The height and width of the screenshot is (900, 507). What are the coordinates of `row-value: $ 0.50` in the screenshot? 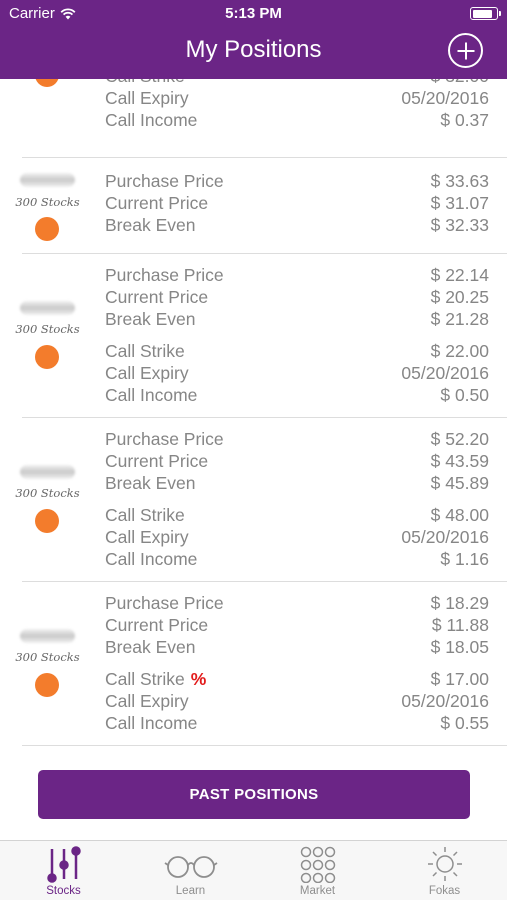 It's located at (464, 395).